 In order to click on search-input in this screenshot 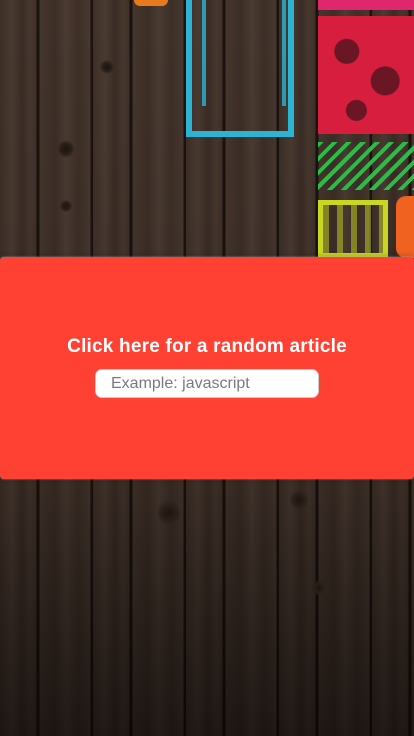, I will do `click(207, 383)`.